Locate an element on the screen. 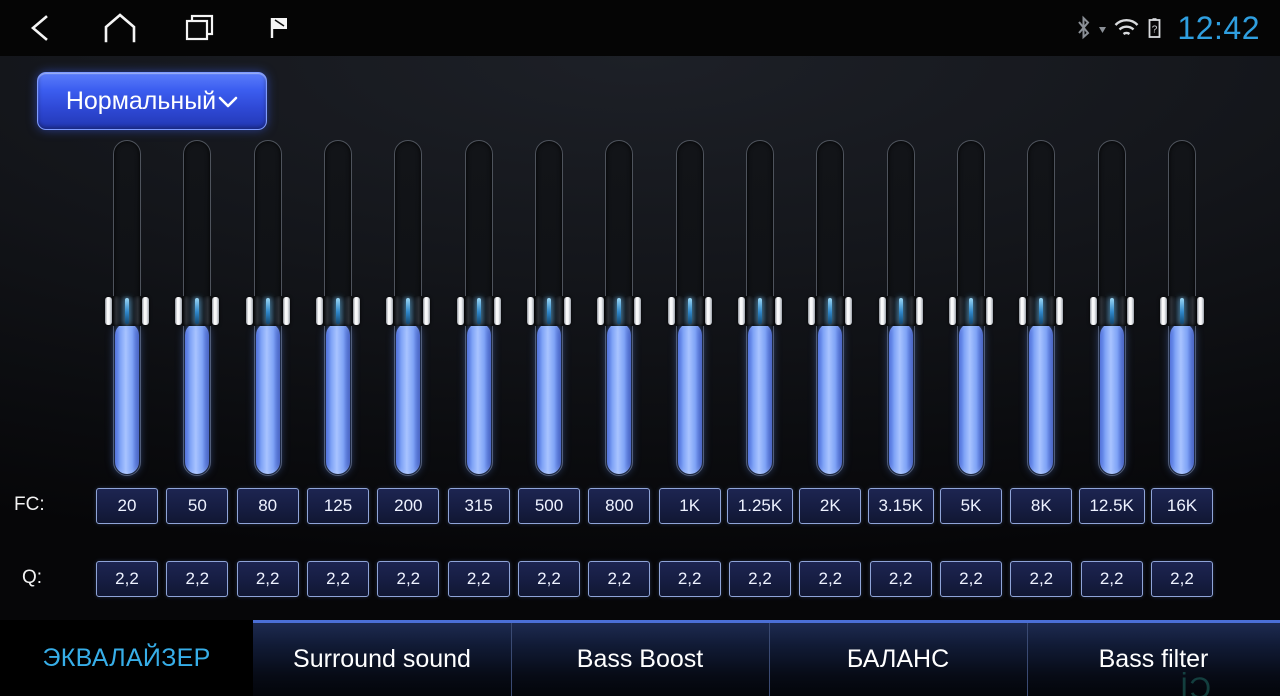  back-button is located at coordinates (40, 28).